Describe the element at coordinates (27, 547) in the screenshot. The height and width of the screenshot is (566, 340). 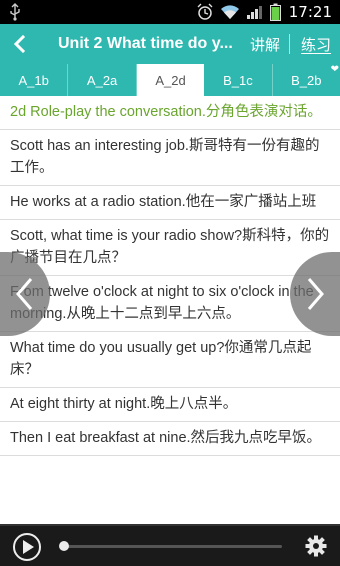
I see `play-icon` at that location.